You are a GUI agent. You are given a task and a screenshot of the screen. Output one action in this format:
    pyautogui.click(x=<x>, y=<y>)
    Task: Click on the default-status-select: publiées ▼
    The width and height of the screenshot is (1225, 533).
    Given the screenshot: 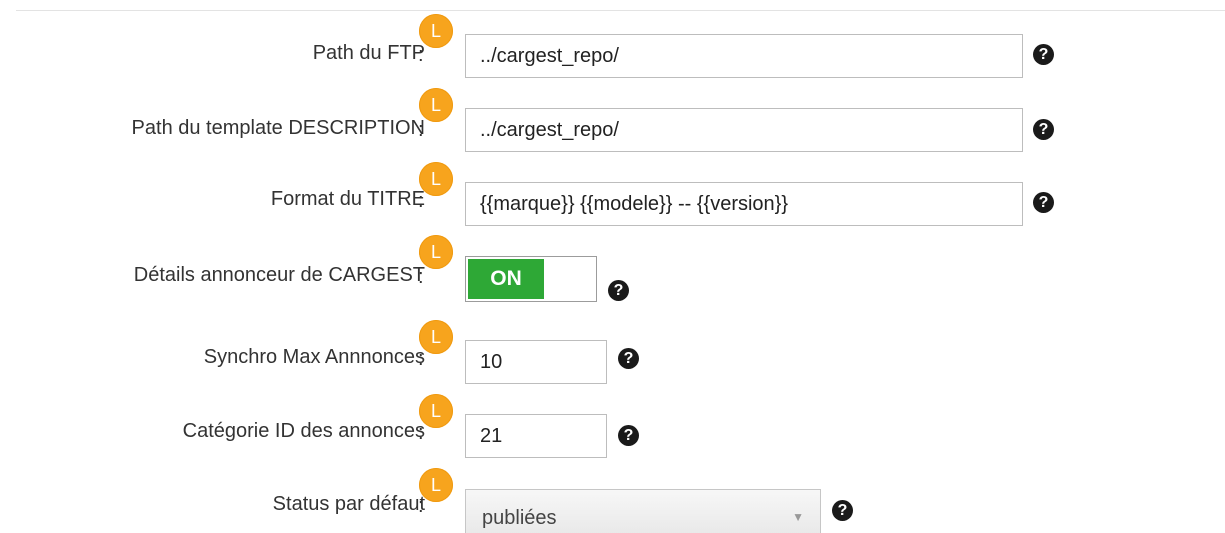 What is the action you would take?
    pyautogui.click(x=643, y=511)
    